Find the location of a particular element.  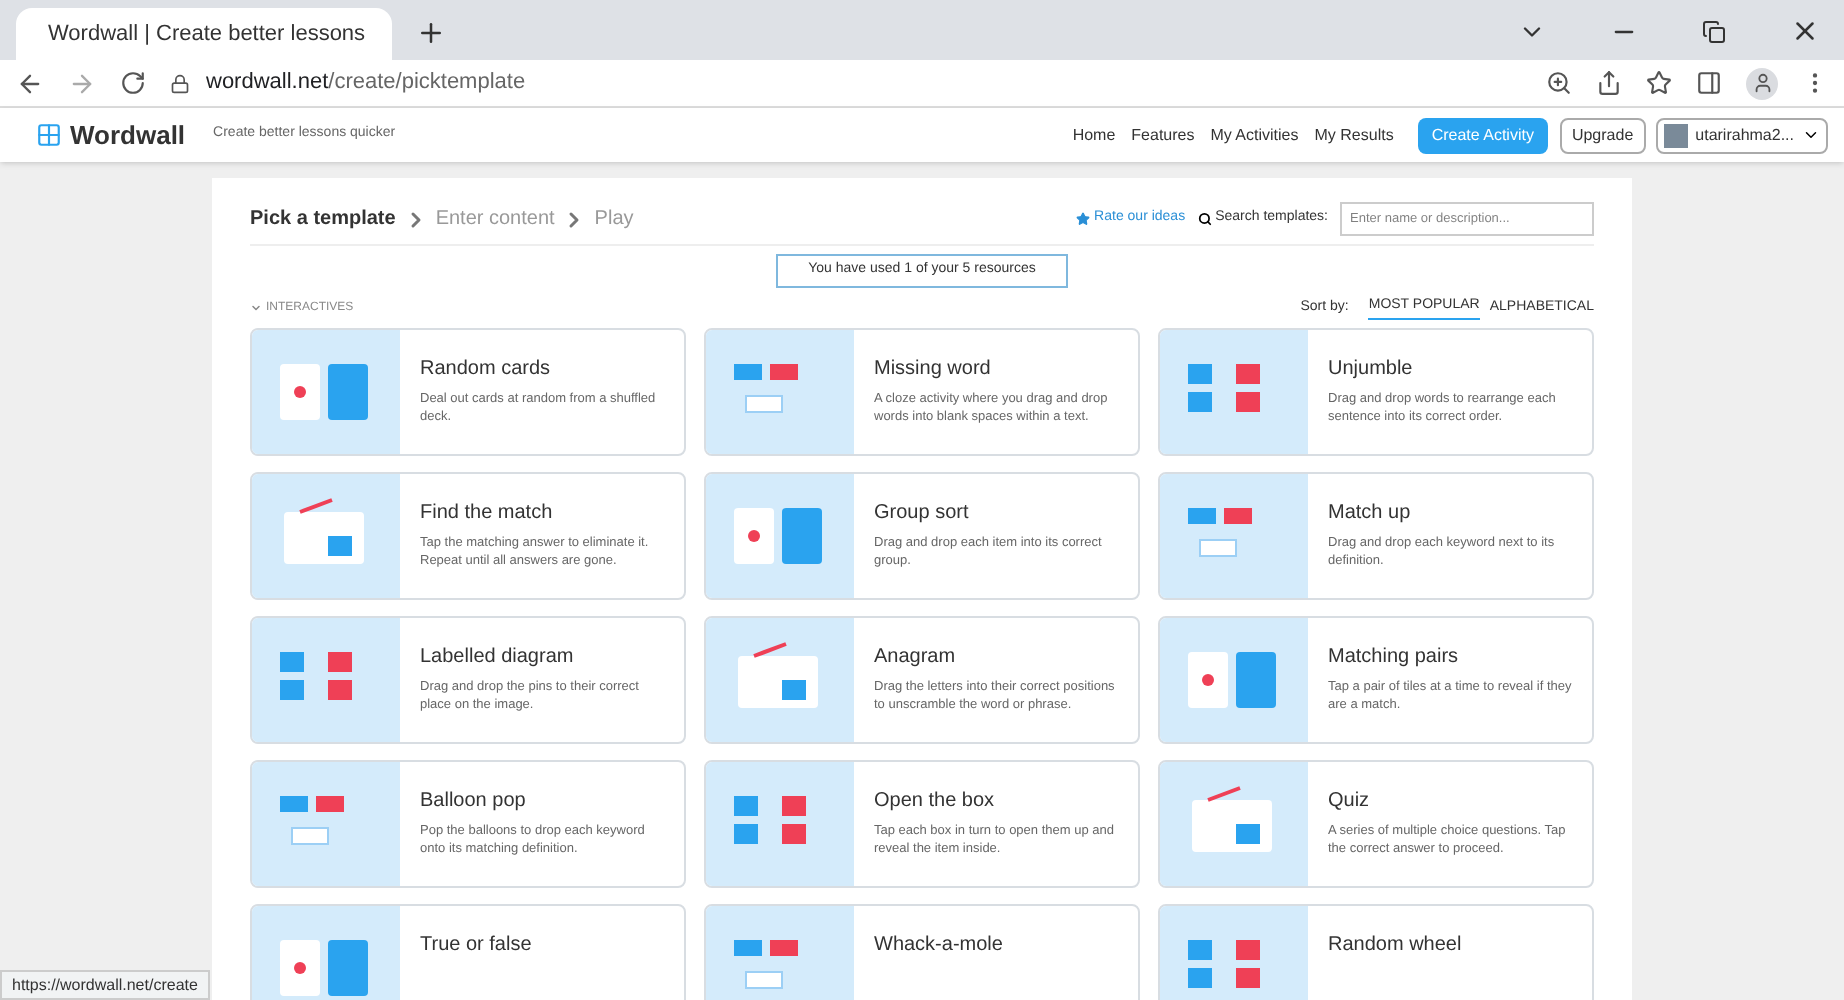

reload-icon is located at coordinates (133, 83).